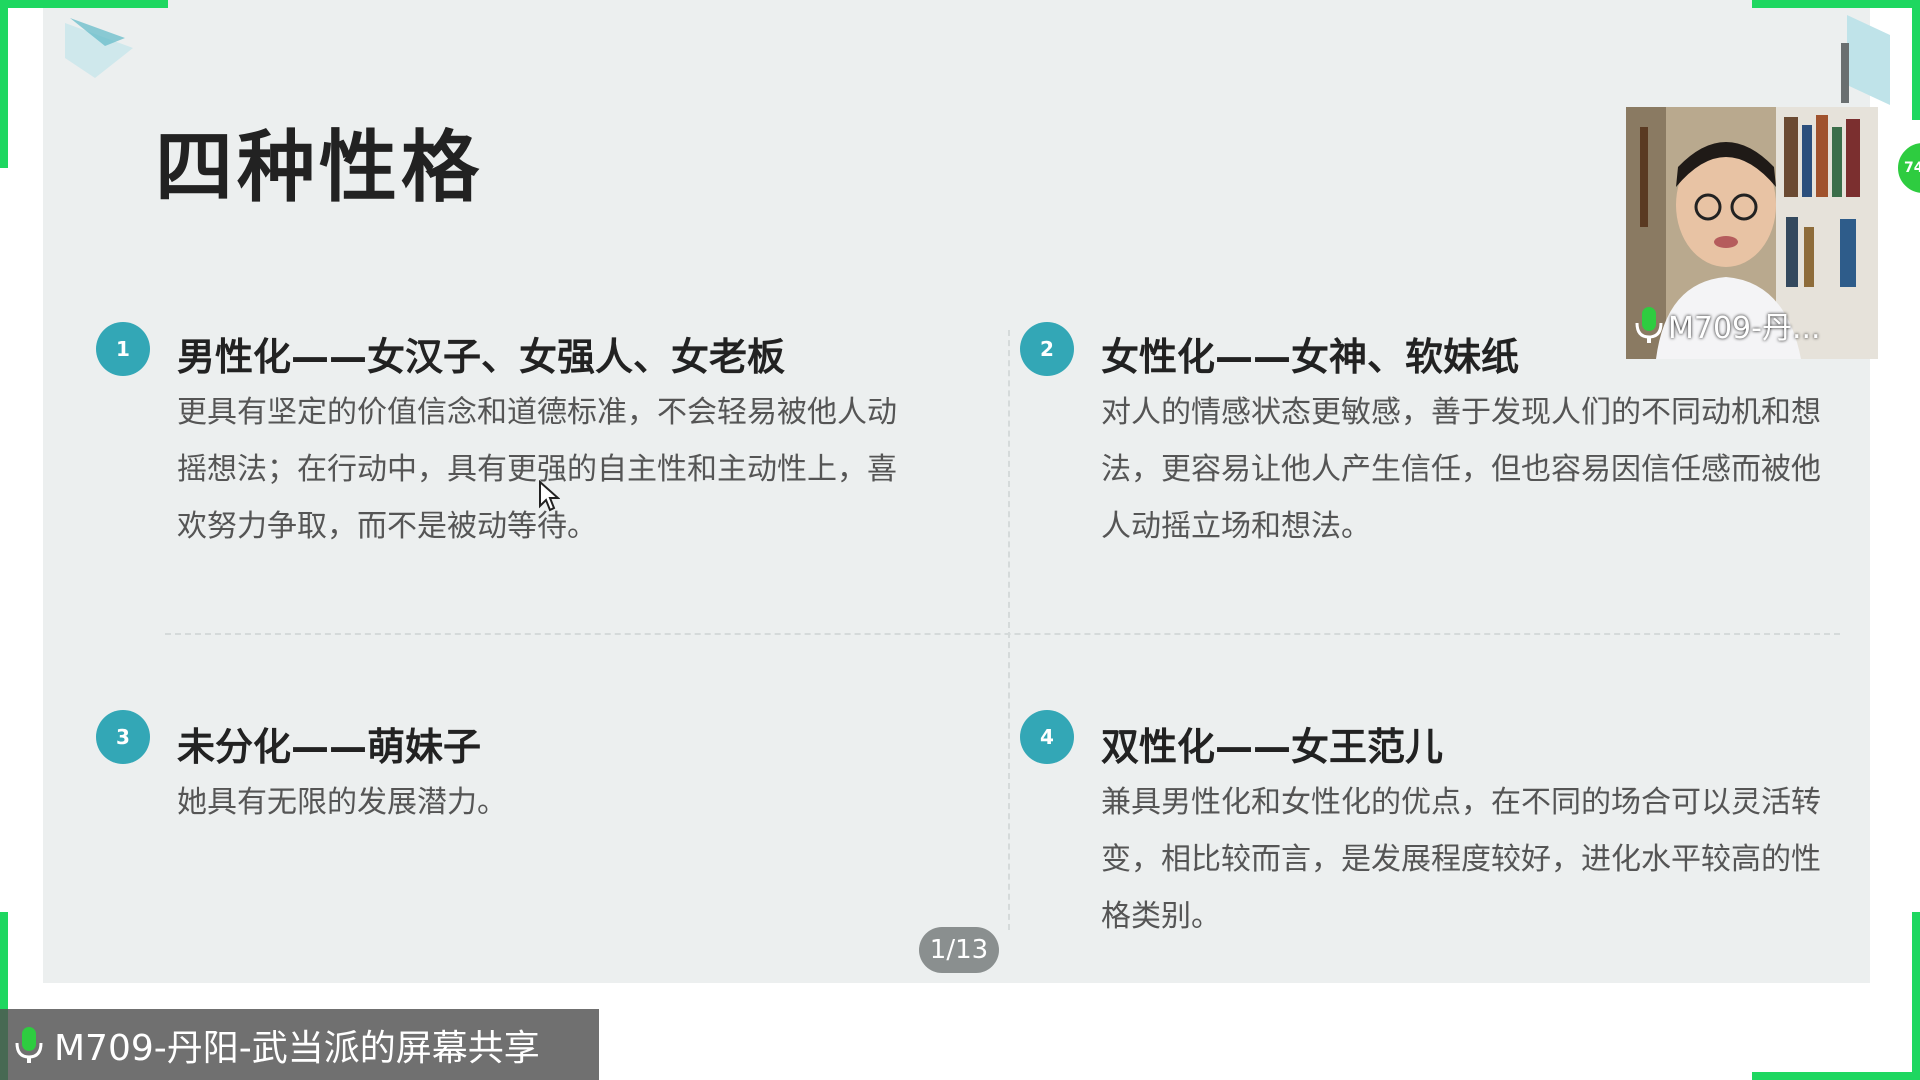  I want to click on number-badge: 3, so click(123, 737).